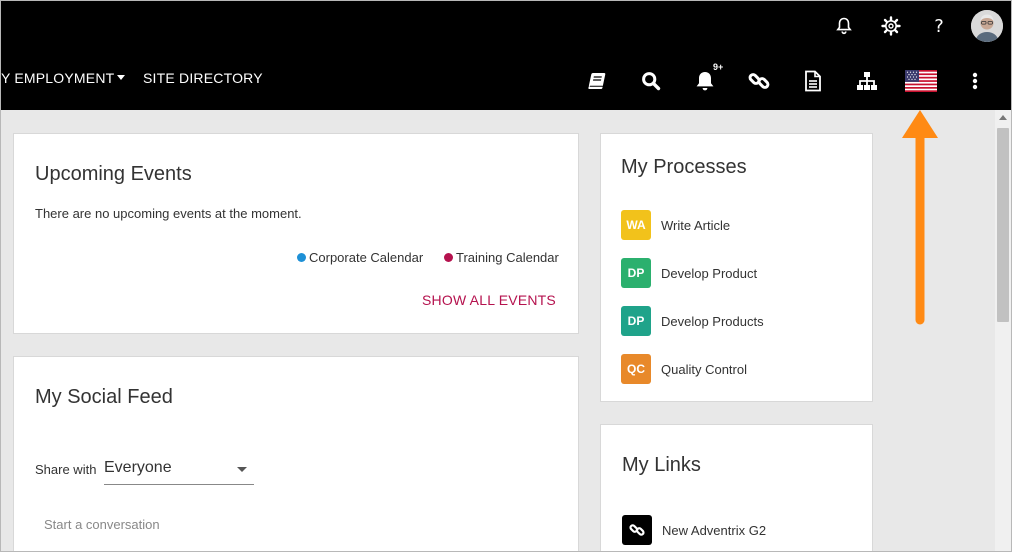 The width and height of the screenshot is (1012, 552). Describe the element at coordinates (506, 81) in the screenshot. I see `main-navigation: Y EMPLOYMENT SITE DIRECTORY` at that location.